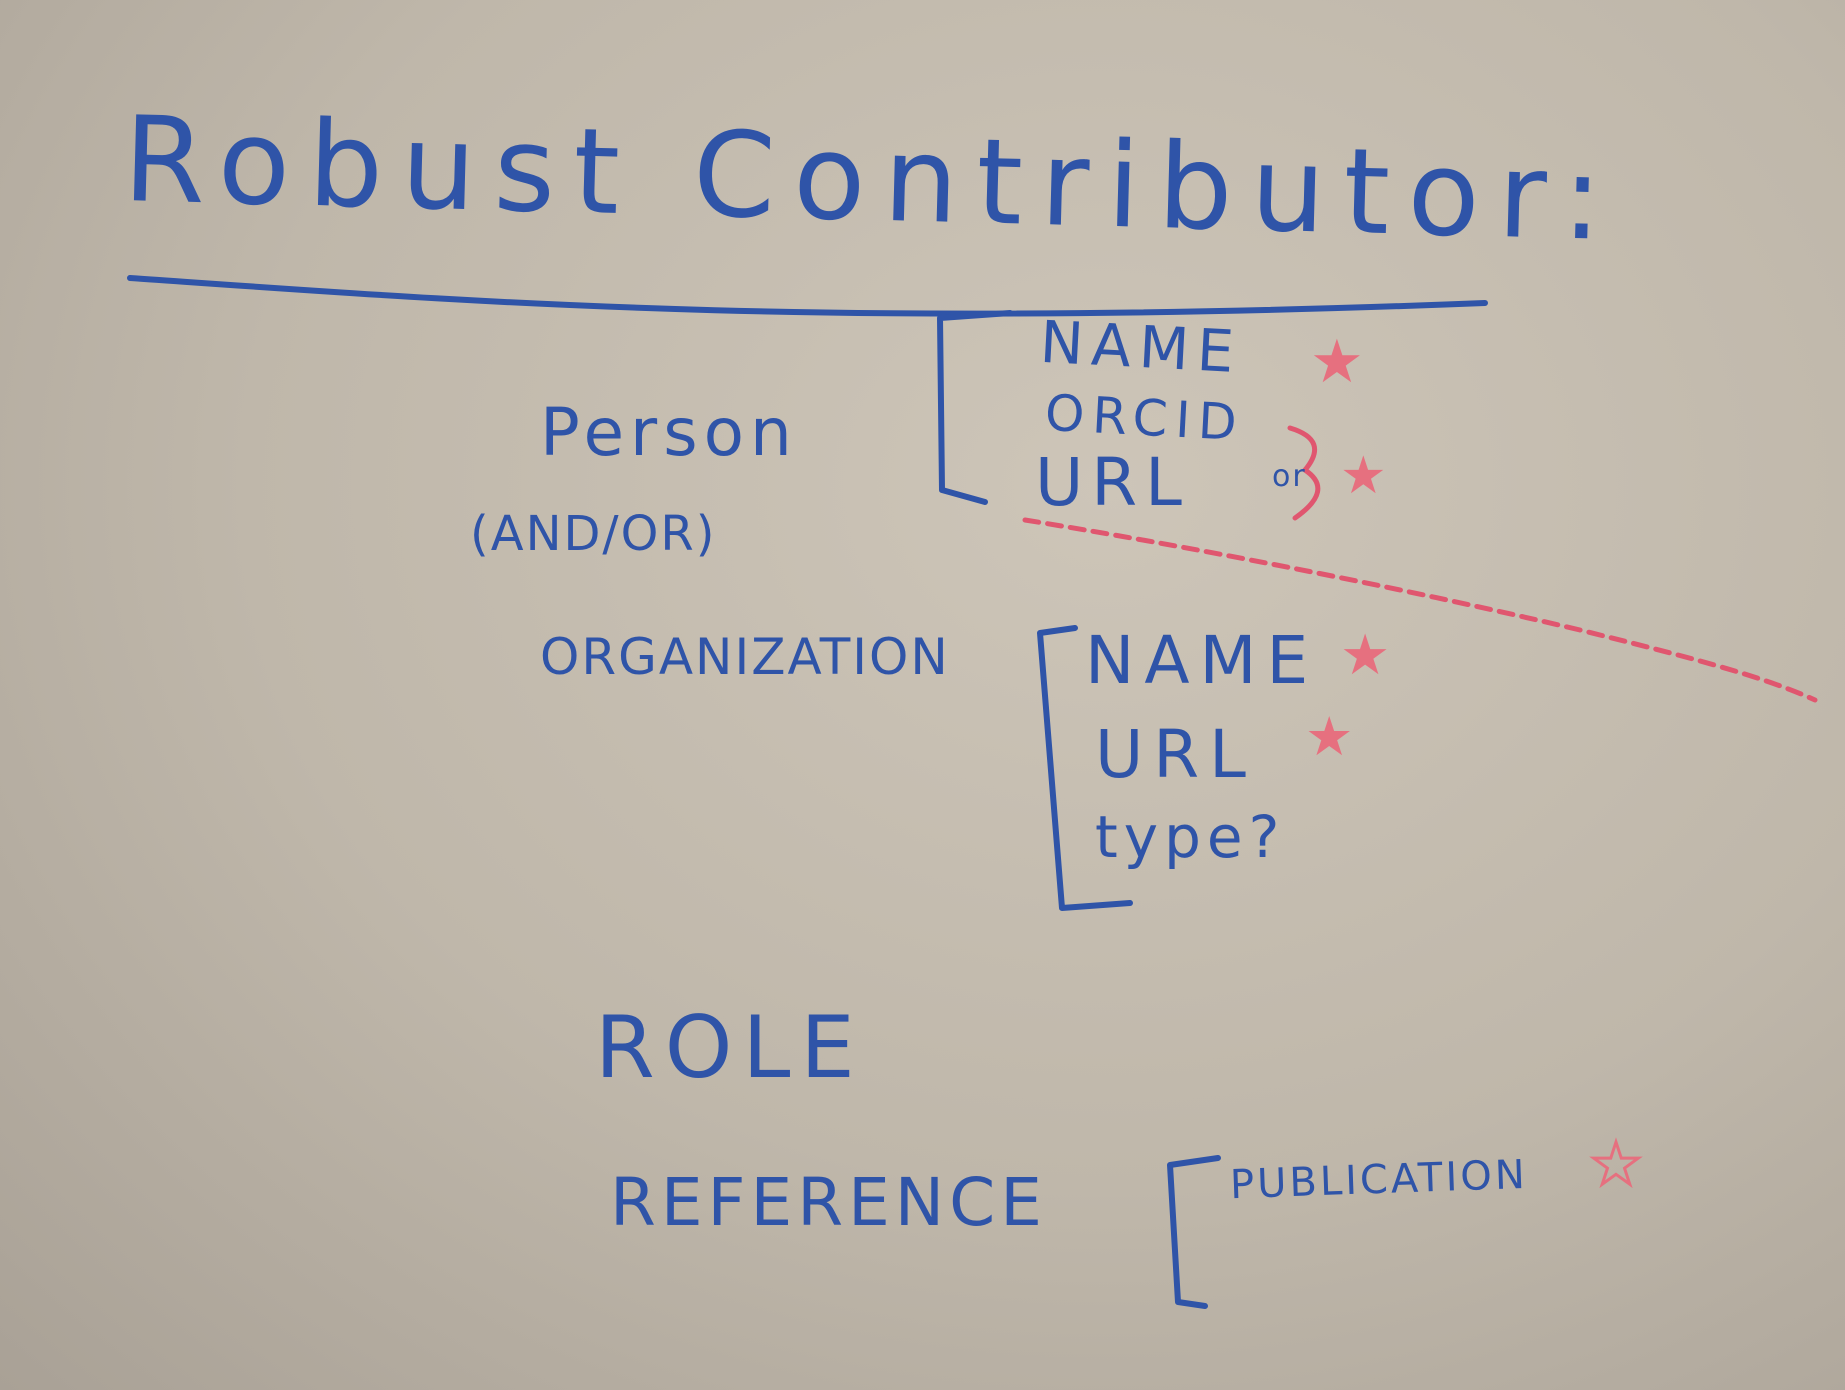 The image size is (1845, 1390). I want to click on organization-field-name: NAME, so click(1202, 660).